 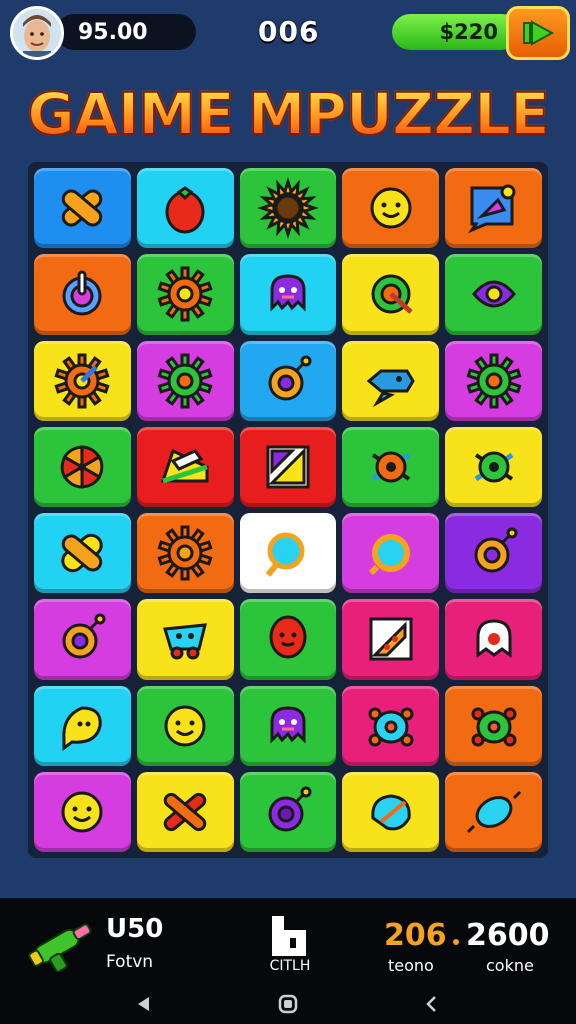 What do you see at coordinates (130, 962) in the screenshot?
I see `powerup-label: Fotvn` at bounding box center [130, 962].